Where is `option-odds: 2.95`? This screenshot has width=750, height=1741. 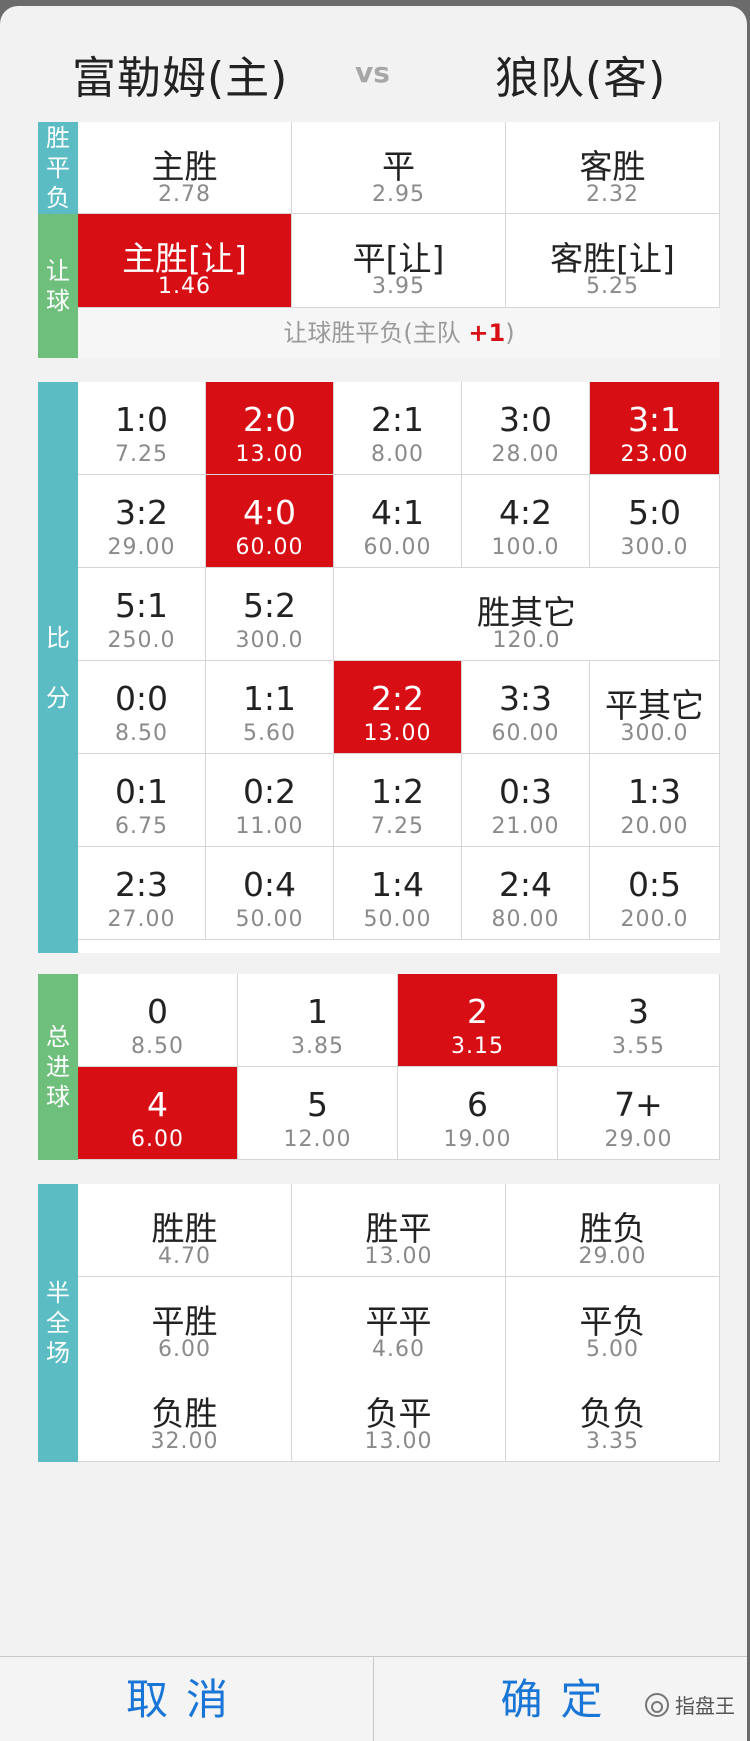
option-odds: 2.95 is located at coordinates (398, 194).